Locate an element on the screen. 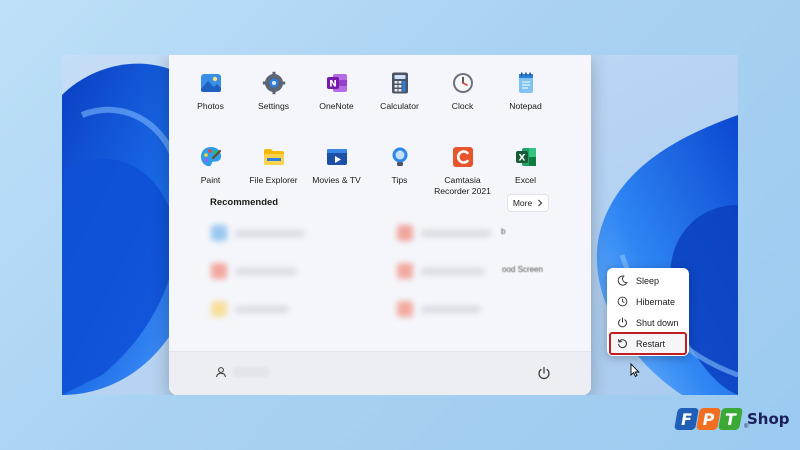 The width and height of the screenshot is (800, 450). fpt-shop-logo: F P T ® Shop is located at coordinates (733, 419).